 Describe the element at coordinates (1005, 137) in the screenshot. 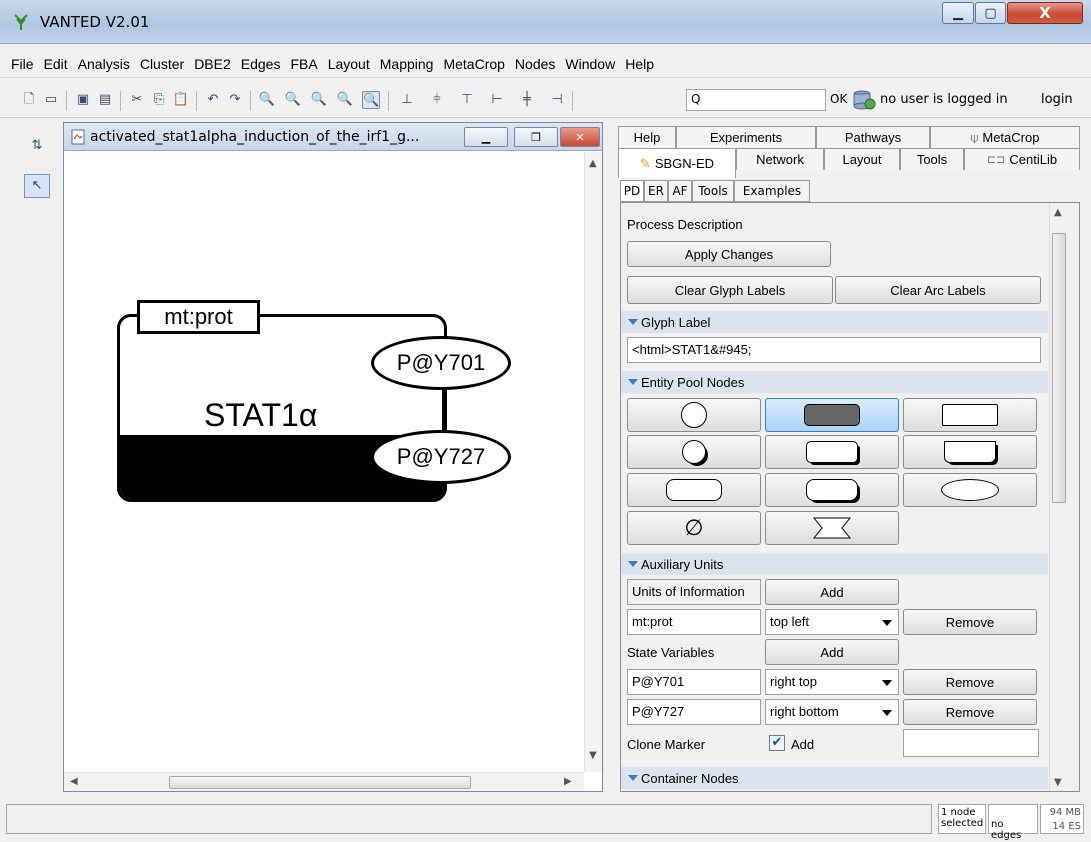

I see `tab-metacrop: ⍦ MetaCrop` at that location.